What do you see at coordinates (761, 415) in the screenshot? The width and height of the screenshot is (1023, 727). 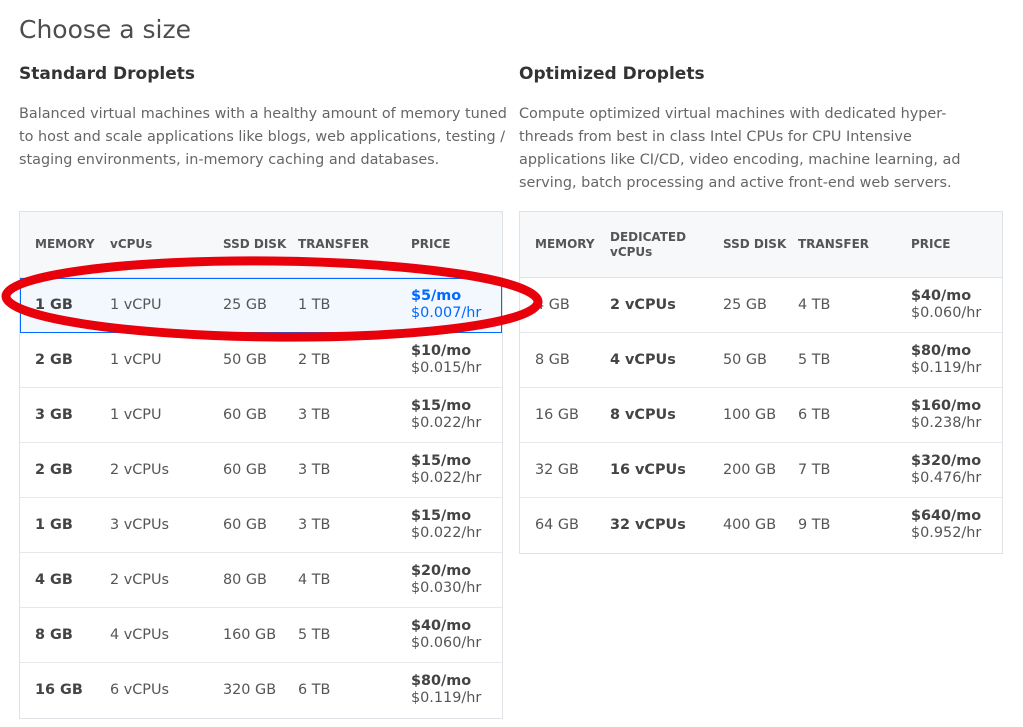 I see `size-option-row: 16 GB 8 vCPUs 100 GB 6 TB $160/mo $0.238/hr` at bounding box center [761, 415].